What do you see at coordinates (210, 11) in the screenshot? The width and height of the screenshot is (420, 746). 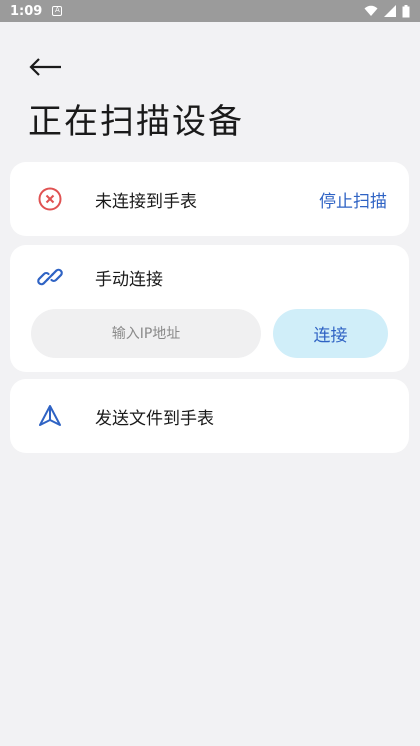 I see `status-bar: 1:09 A` at bounding box center [210, 11].